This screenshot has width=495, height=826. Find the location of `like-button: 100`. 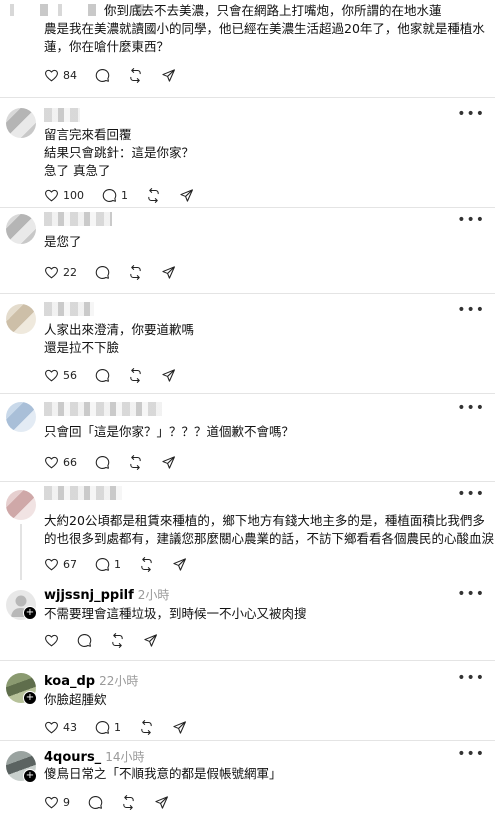

like-button: 100 is located at coordinates (64, 195).